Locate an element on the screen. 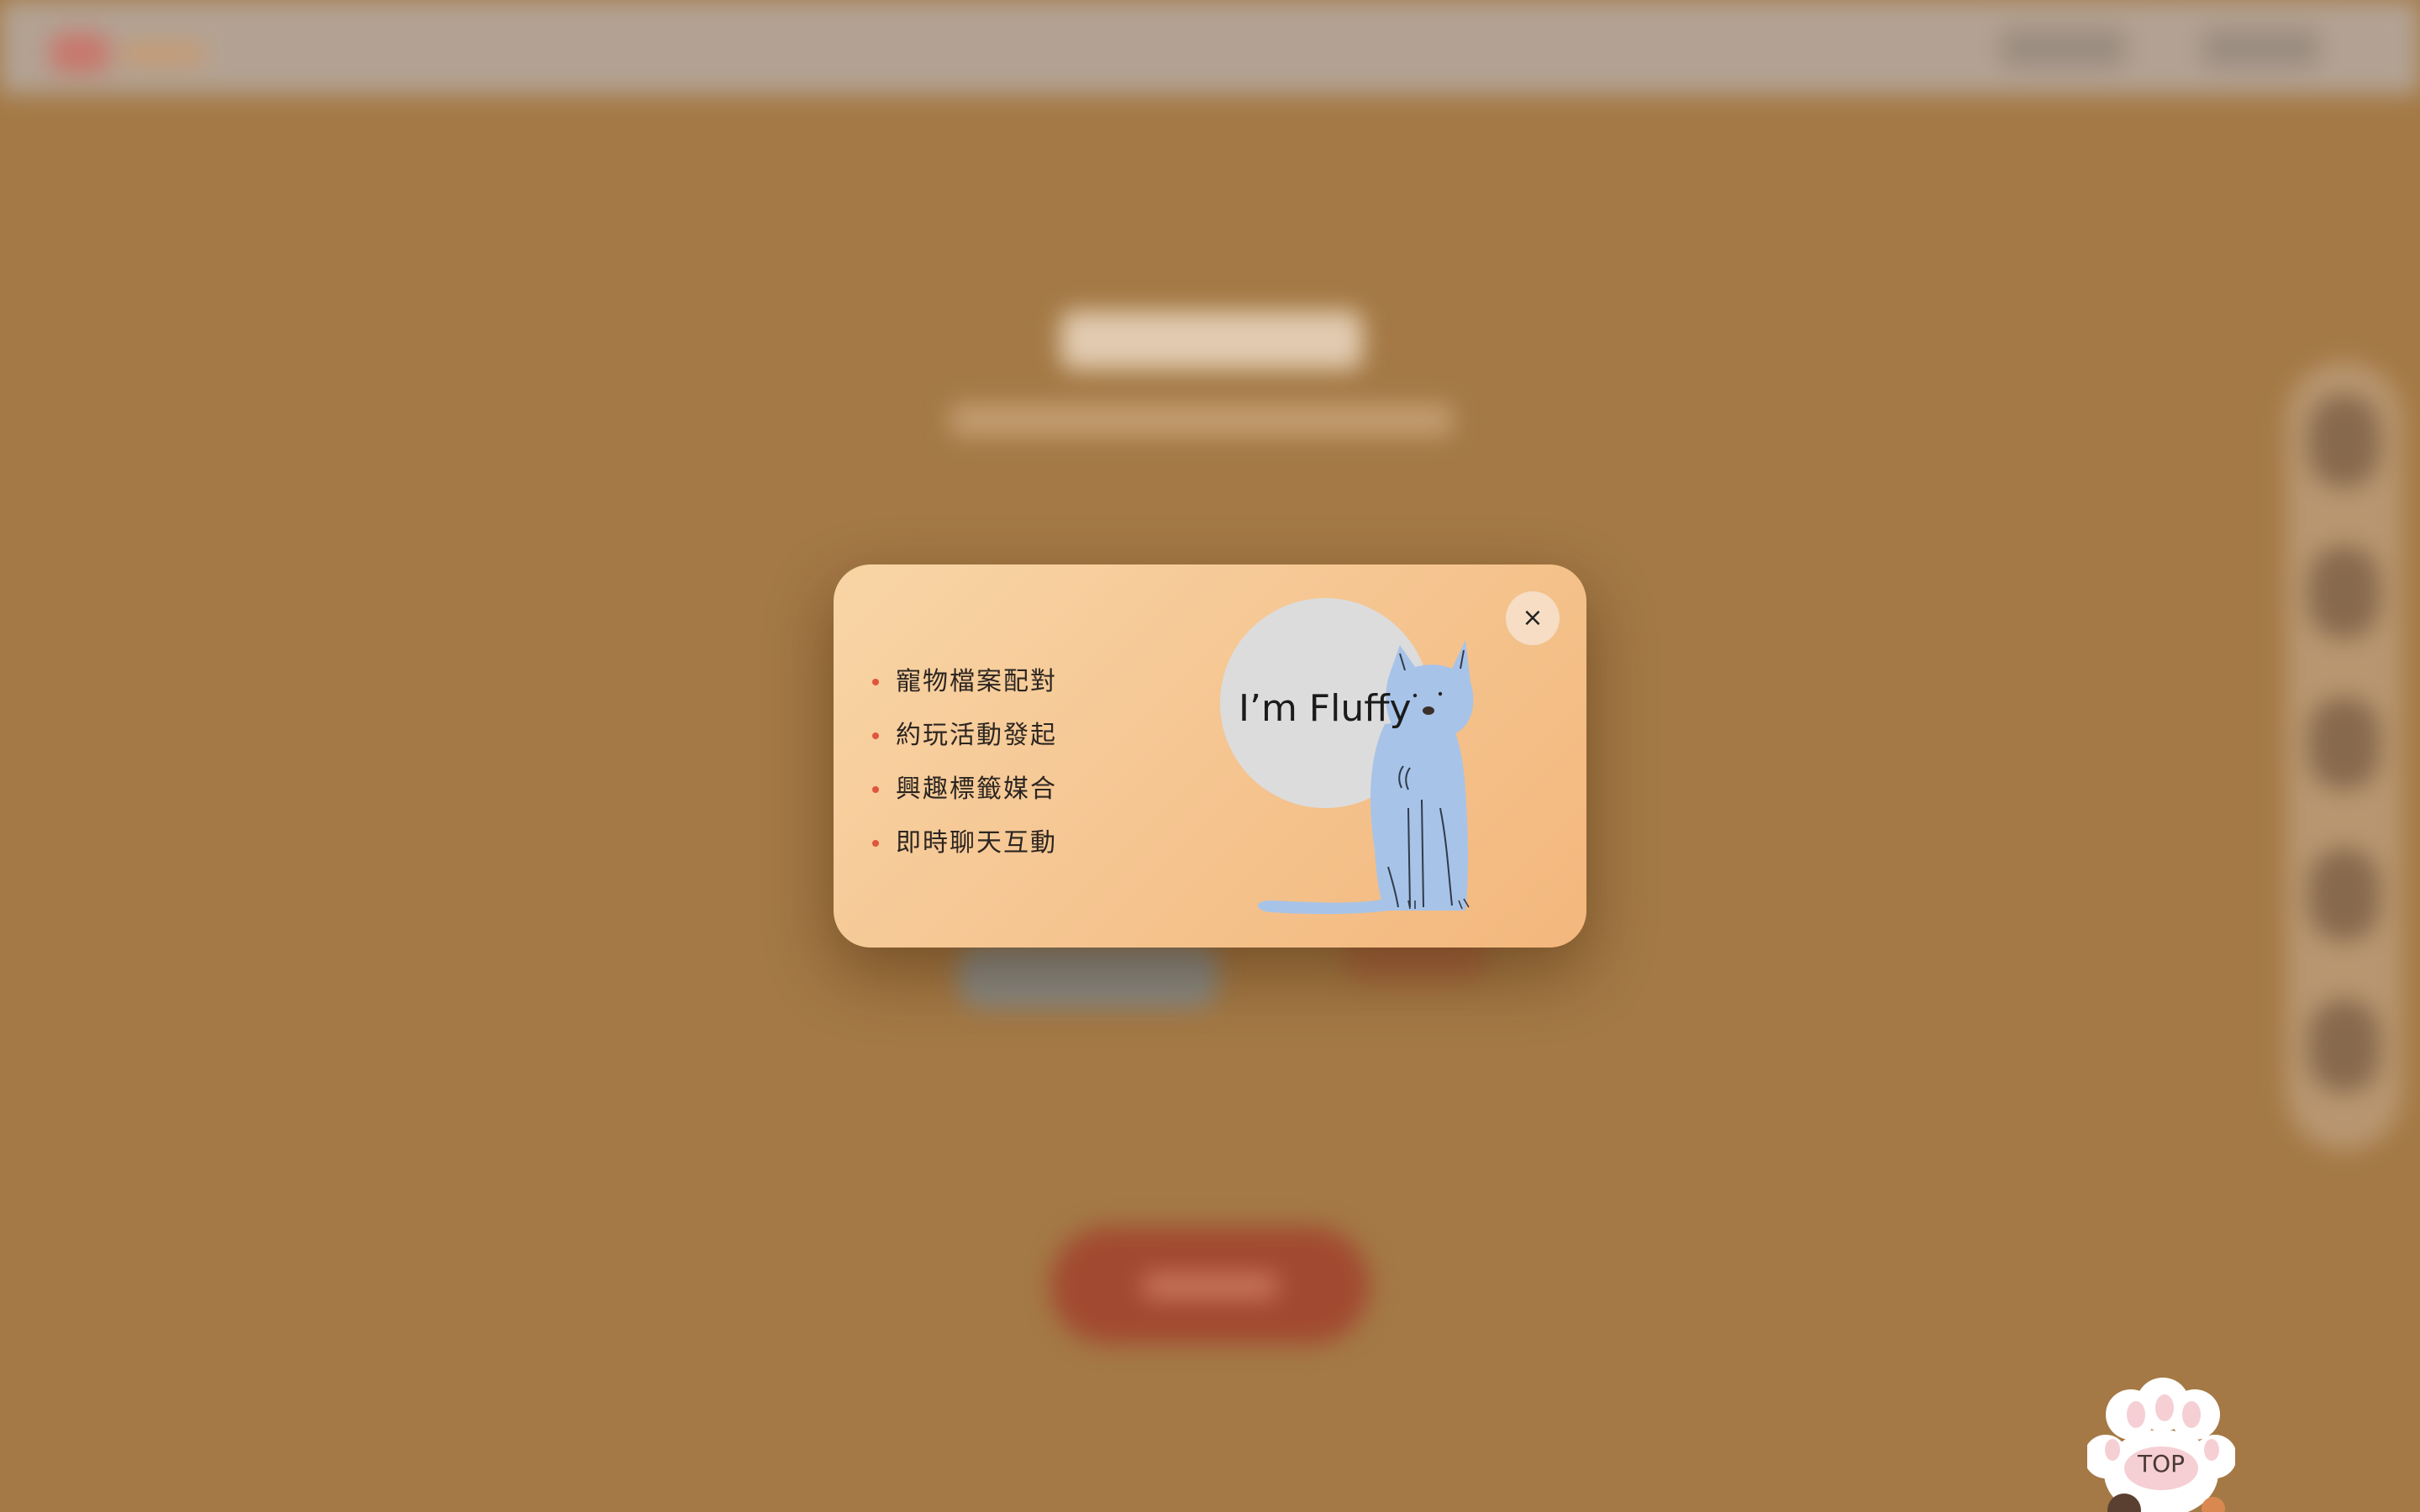  cat-icon is located at coordinates (1366, 777).